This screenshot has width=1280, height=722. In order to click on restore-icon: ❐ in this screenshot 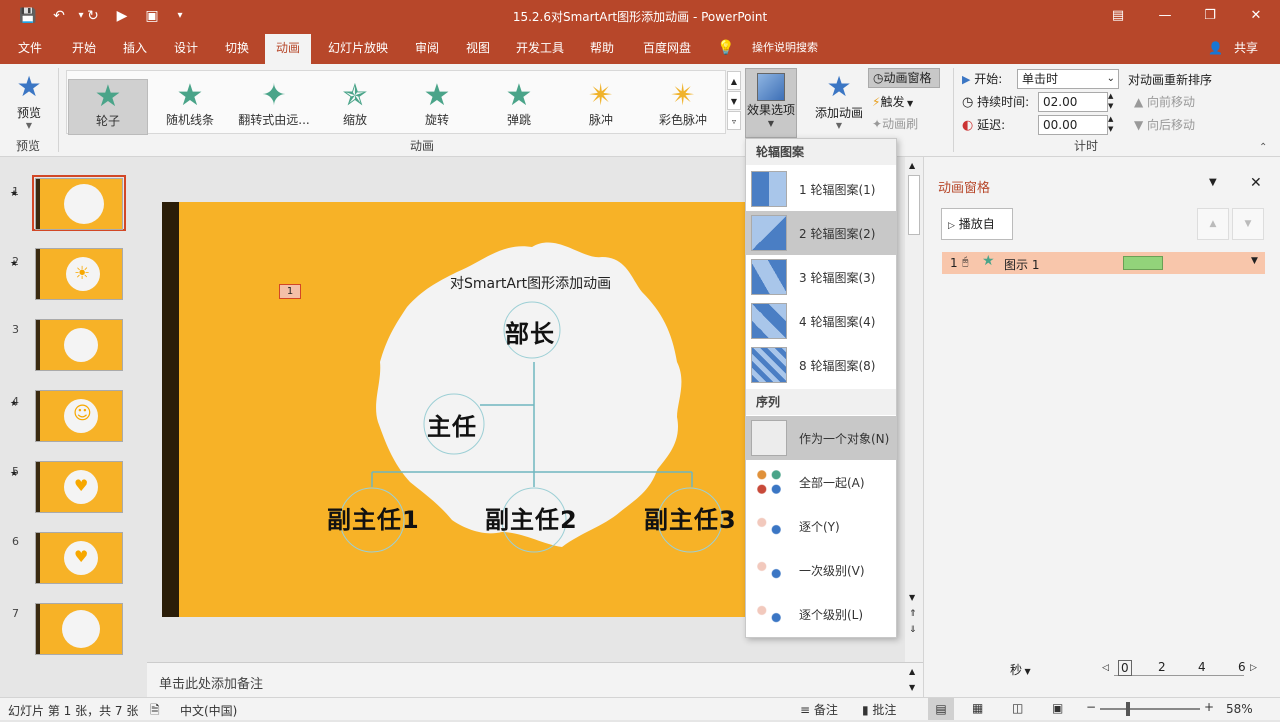, I will do `click(1210, 16)`.